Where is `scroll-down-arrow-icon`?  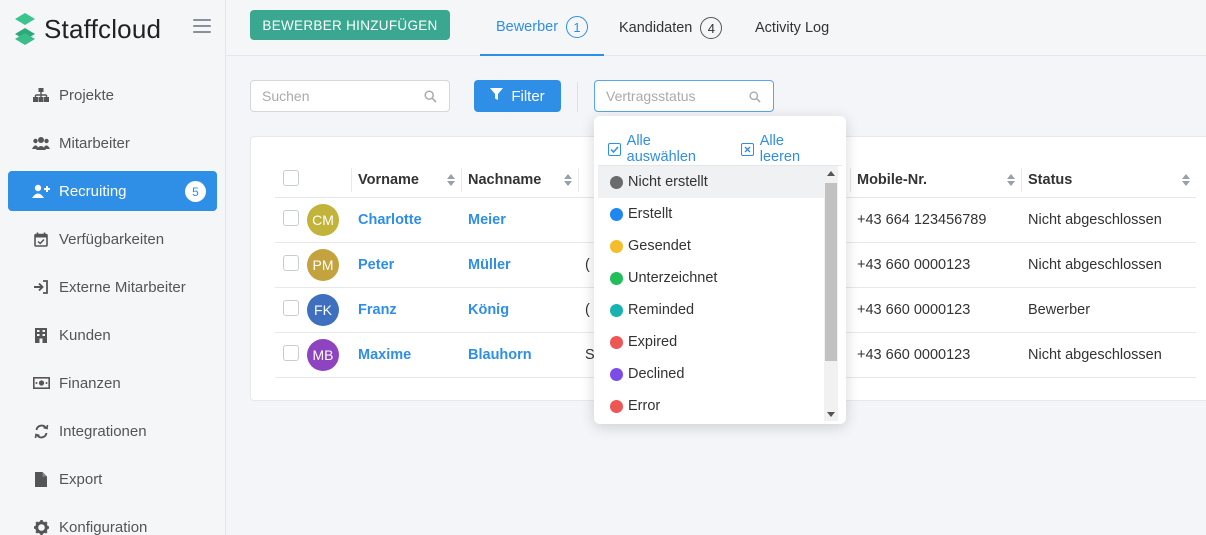 scroll-down-arrow-icon is located at coordinates (831, 414).